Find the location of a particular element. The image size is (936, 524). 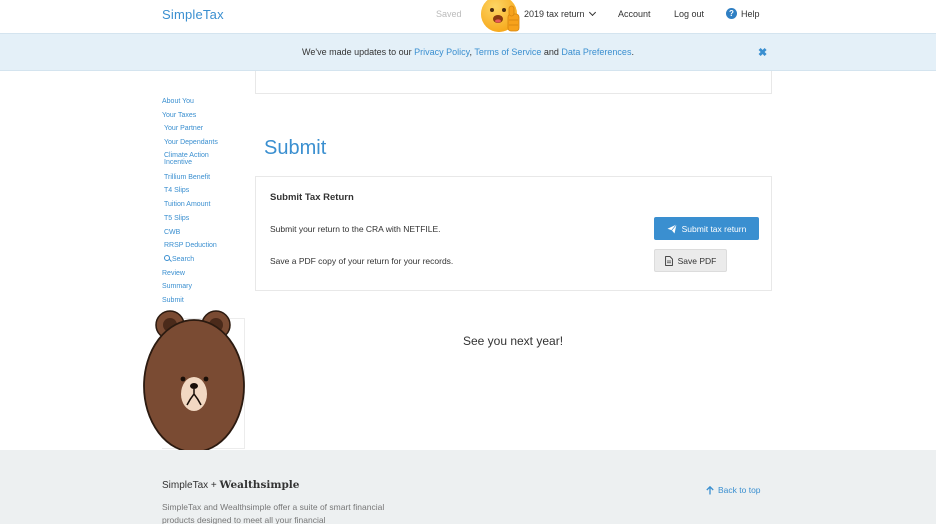

submit-button-label: Submit tax return is located at coordinates (714, 228).